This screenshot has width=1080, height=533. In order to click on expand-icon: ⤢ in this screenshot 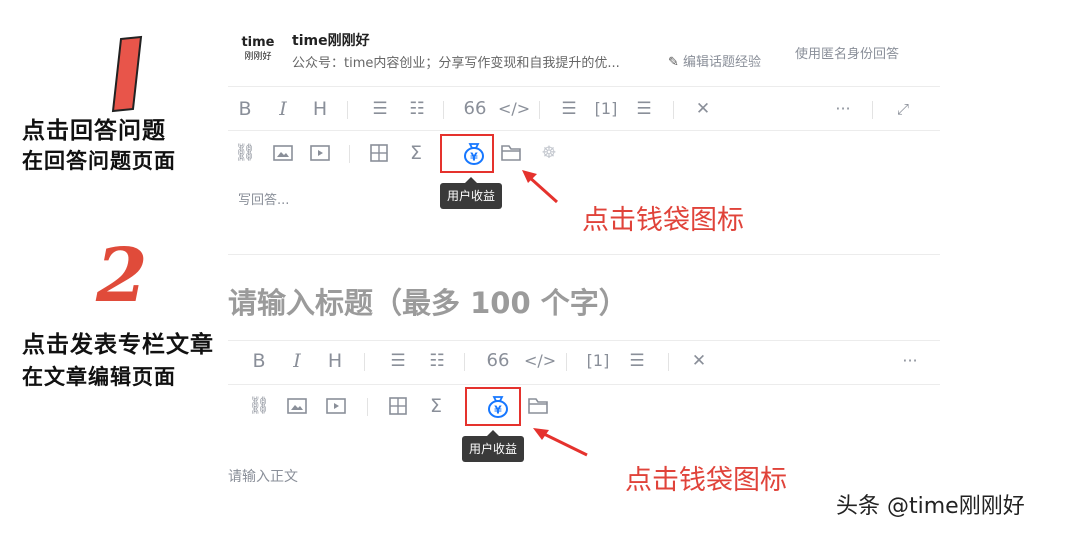, I will do `click(903, 109)`.